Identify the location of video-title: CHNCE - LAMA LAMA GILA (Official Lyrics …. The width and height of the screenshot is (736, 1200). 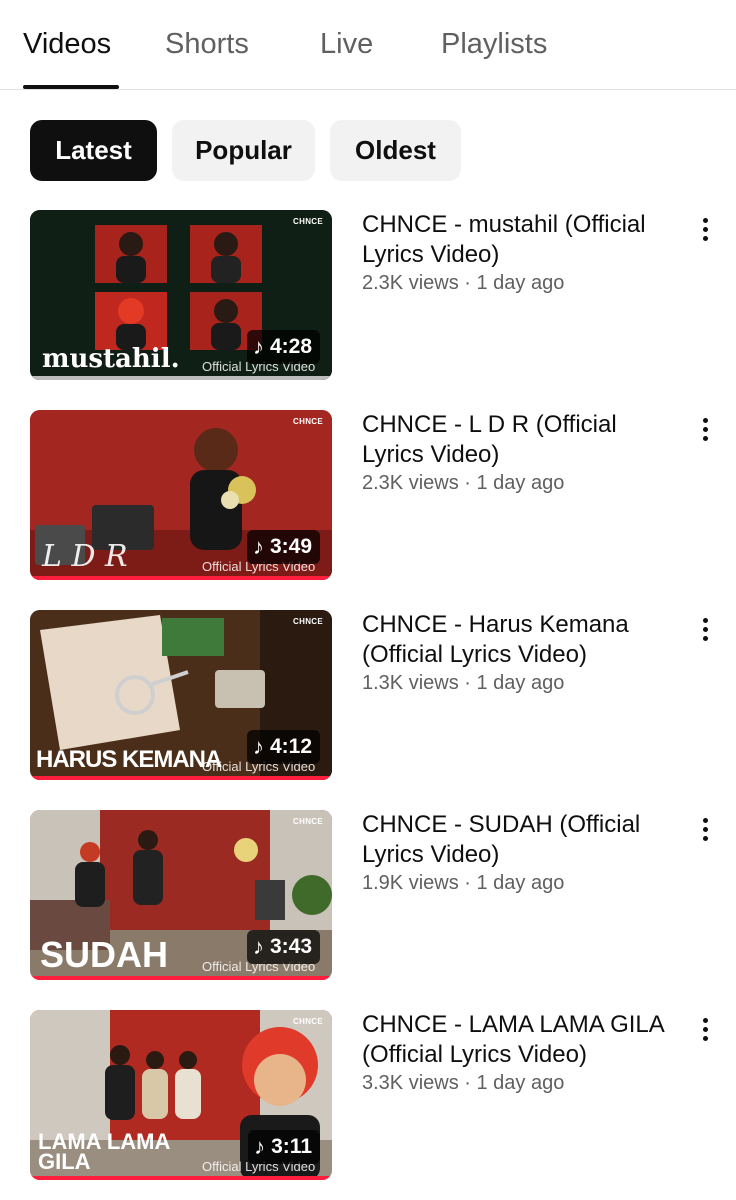
(517, 1040).